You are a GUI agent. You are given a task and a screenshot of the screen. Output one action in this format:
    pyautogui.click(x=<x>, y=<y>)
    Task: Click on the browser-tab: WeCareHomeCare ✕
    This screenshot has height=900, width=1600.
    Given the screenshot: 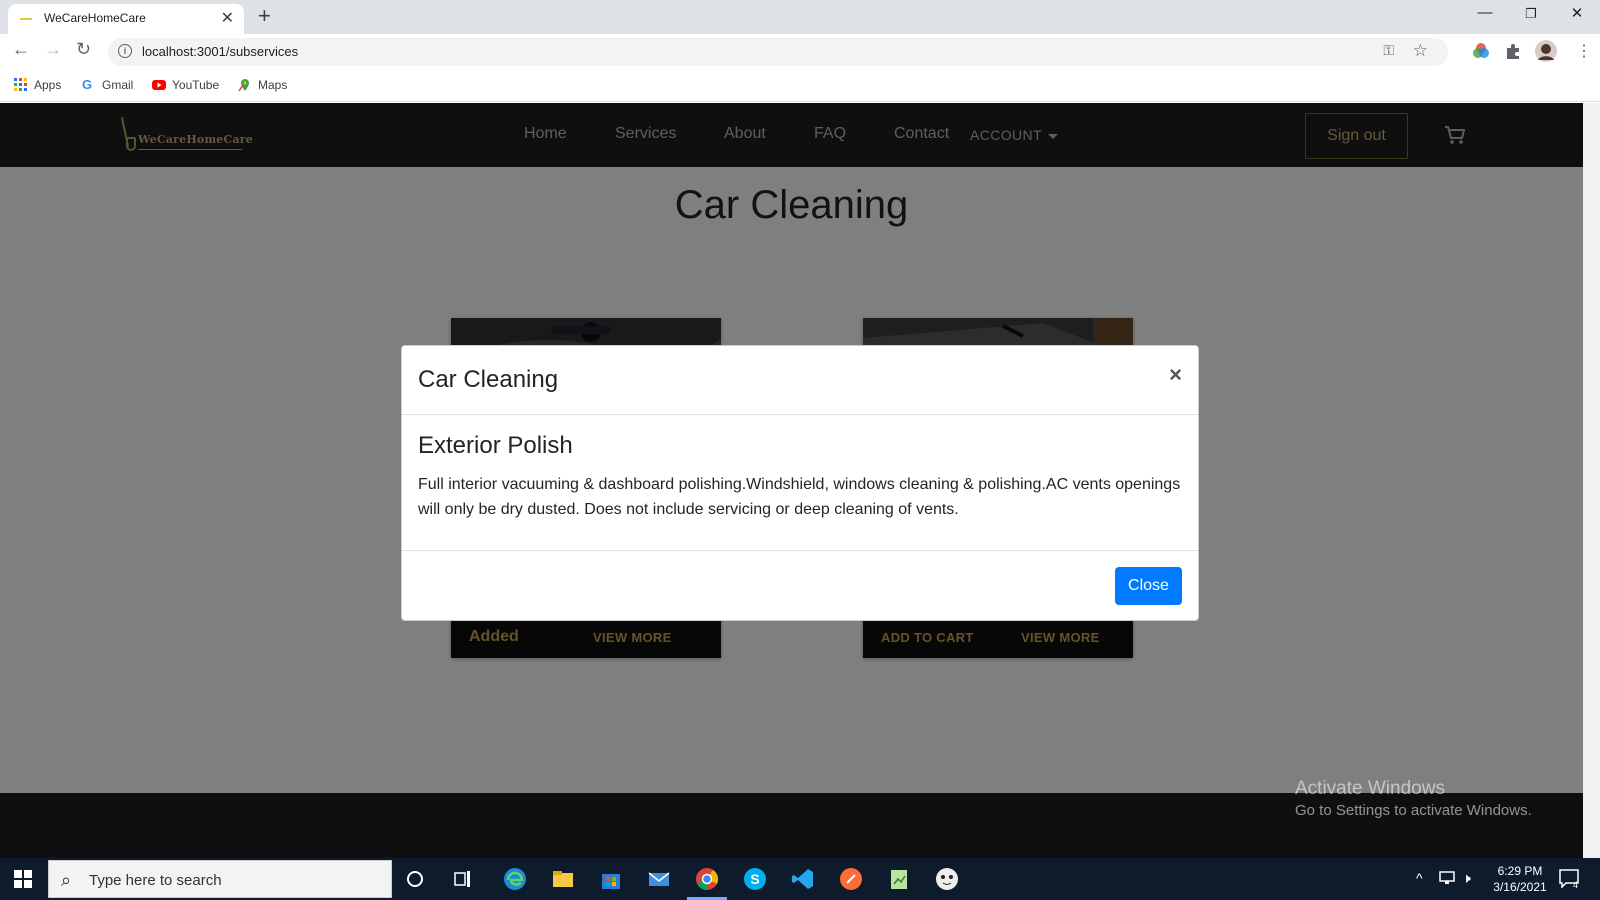 What is the action you would take?
    pyautogui.click(x=126, y=19)
    